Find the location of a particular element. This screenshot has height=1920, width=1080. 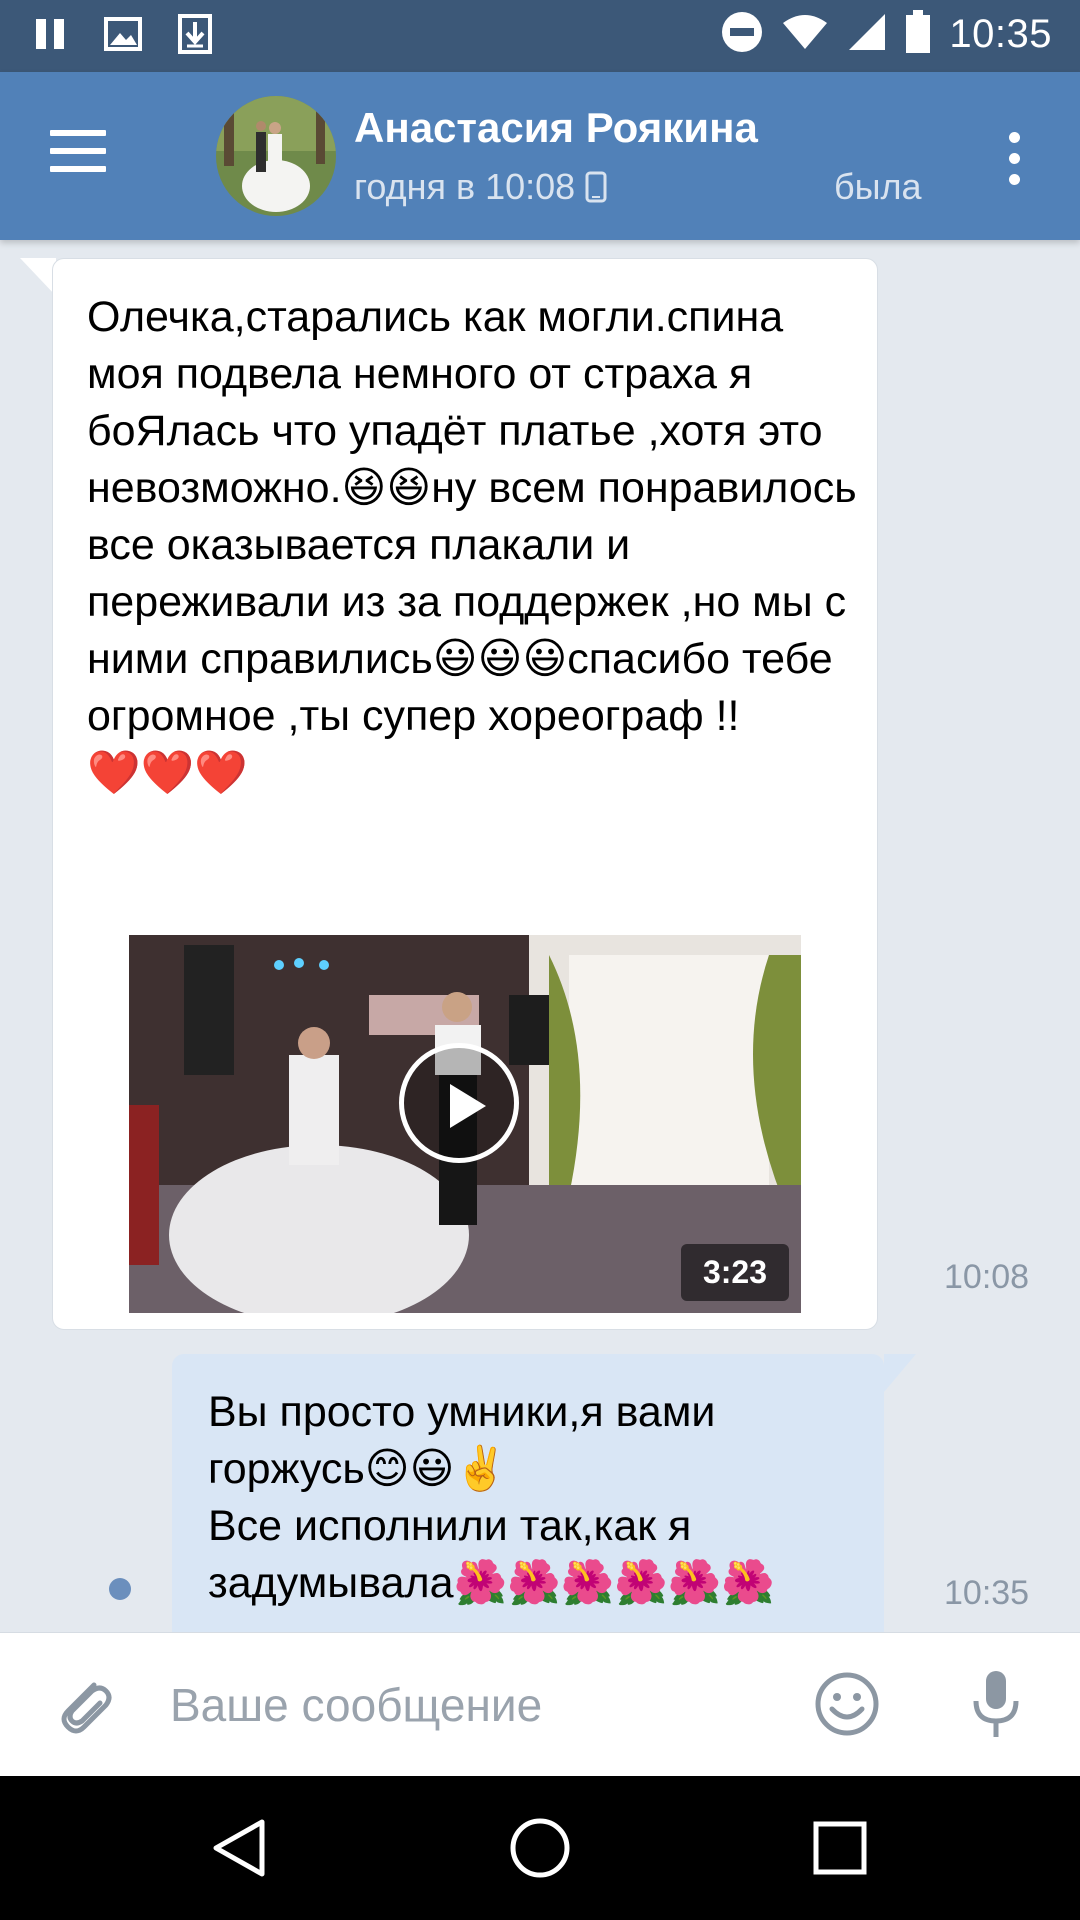

message-time: 10:08 is located at coordinates (987, 1277).